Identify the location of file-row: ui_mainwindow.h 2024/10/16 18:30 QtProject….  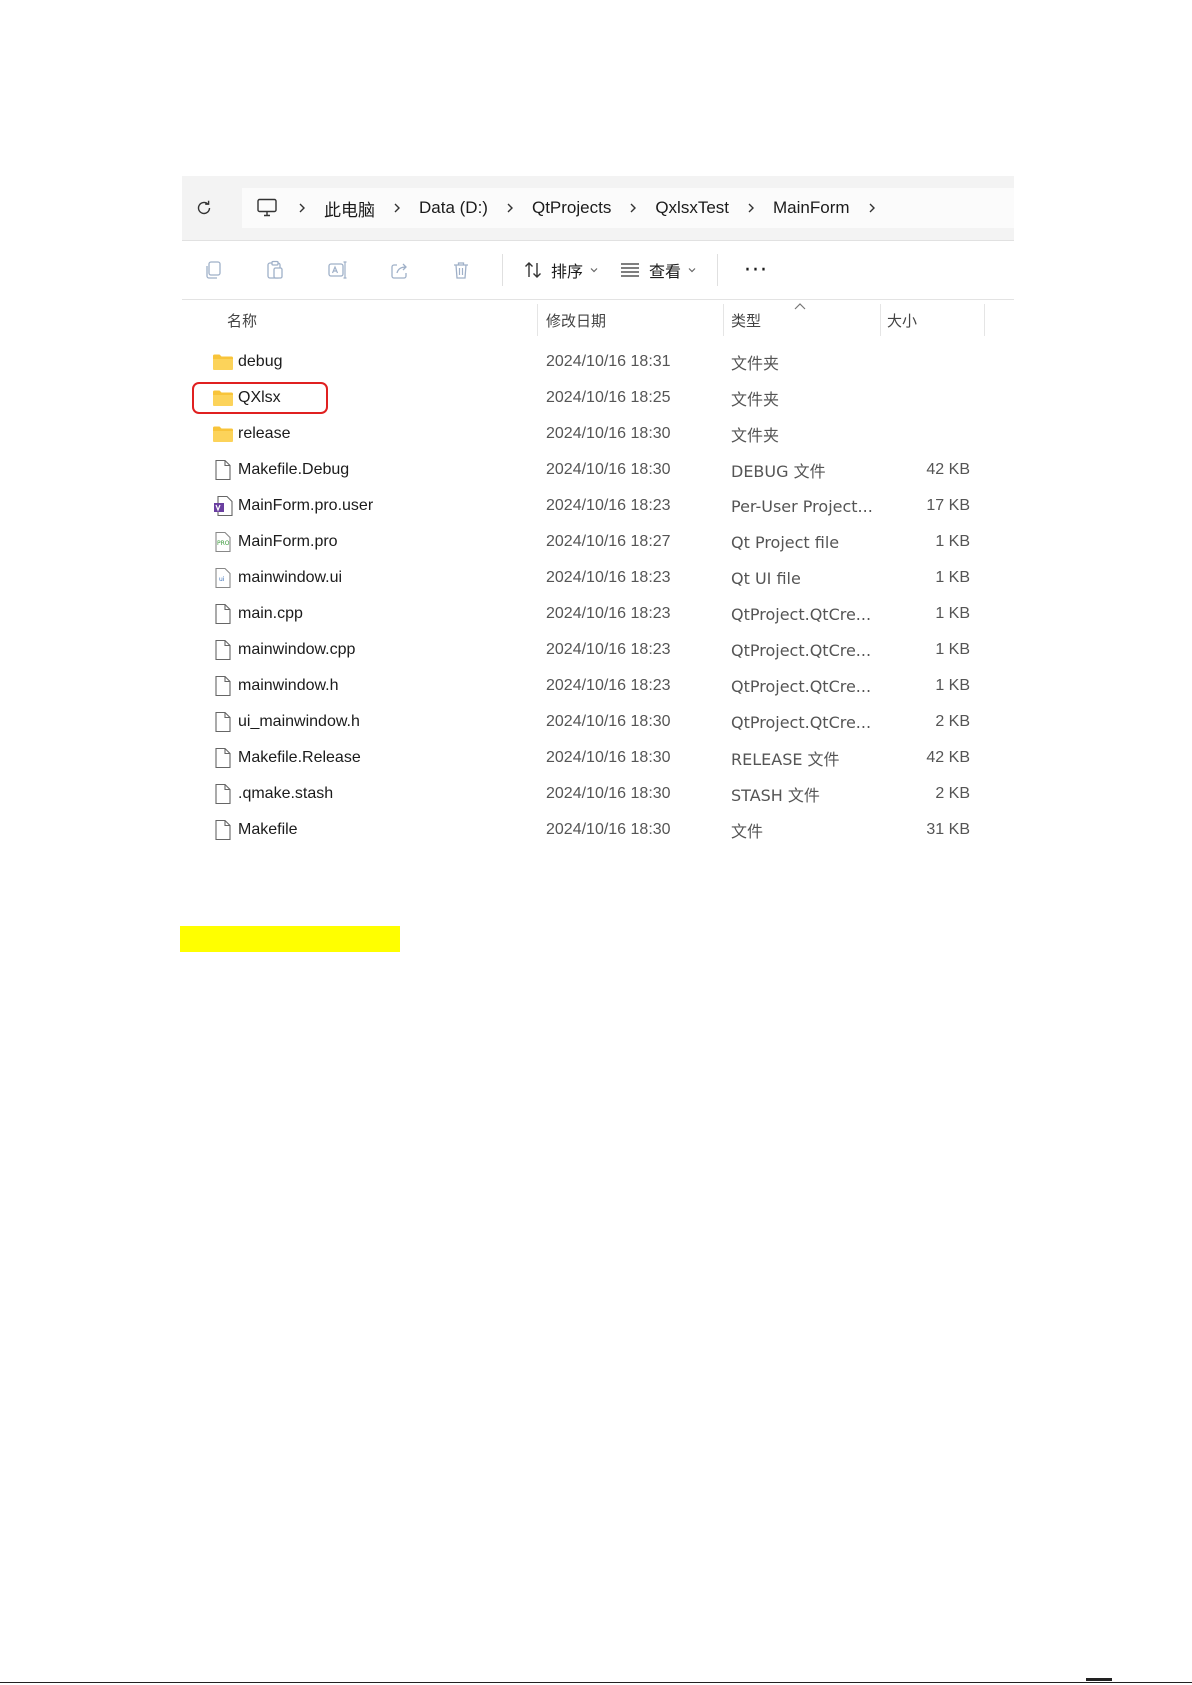
(598, 722).